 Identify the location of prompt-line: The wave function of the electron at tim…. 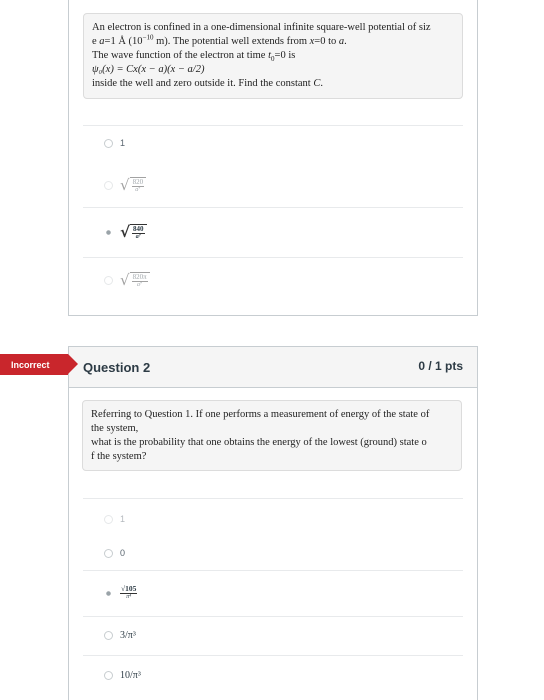
(194, 57).